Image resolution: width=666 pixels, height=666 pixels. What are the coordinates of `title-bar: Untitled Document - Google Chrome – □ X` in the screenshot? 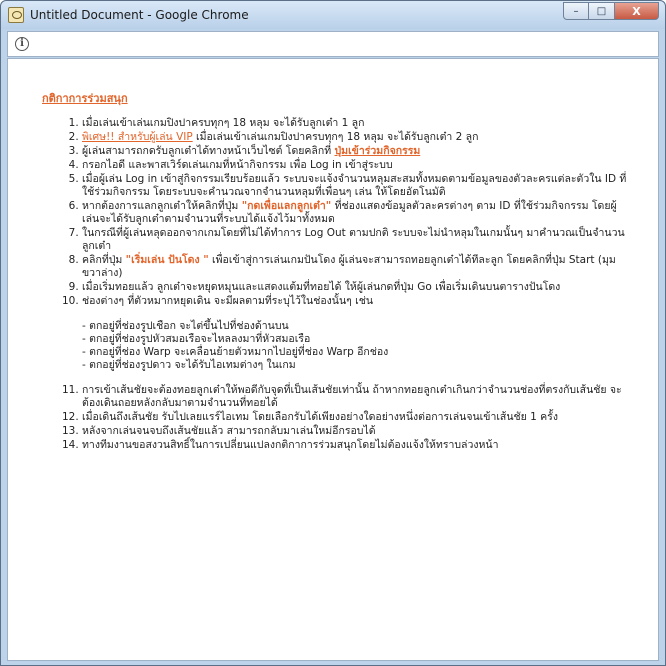 It's located at (333, 15).